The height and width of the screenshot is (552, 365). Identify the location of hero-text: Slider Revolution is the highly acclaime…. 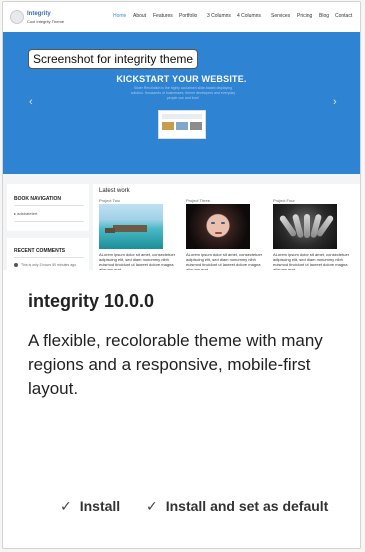
(183, 93).